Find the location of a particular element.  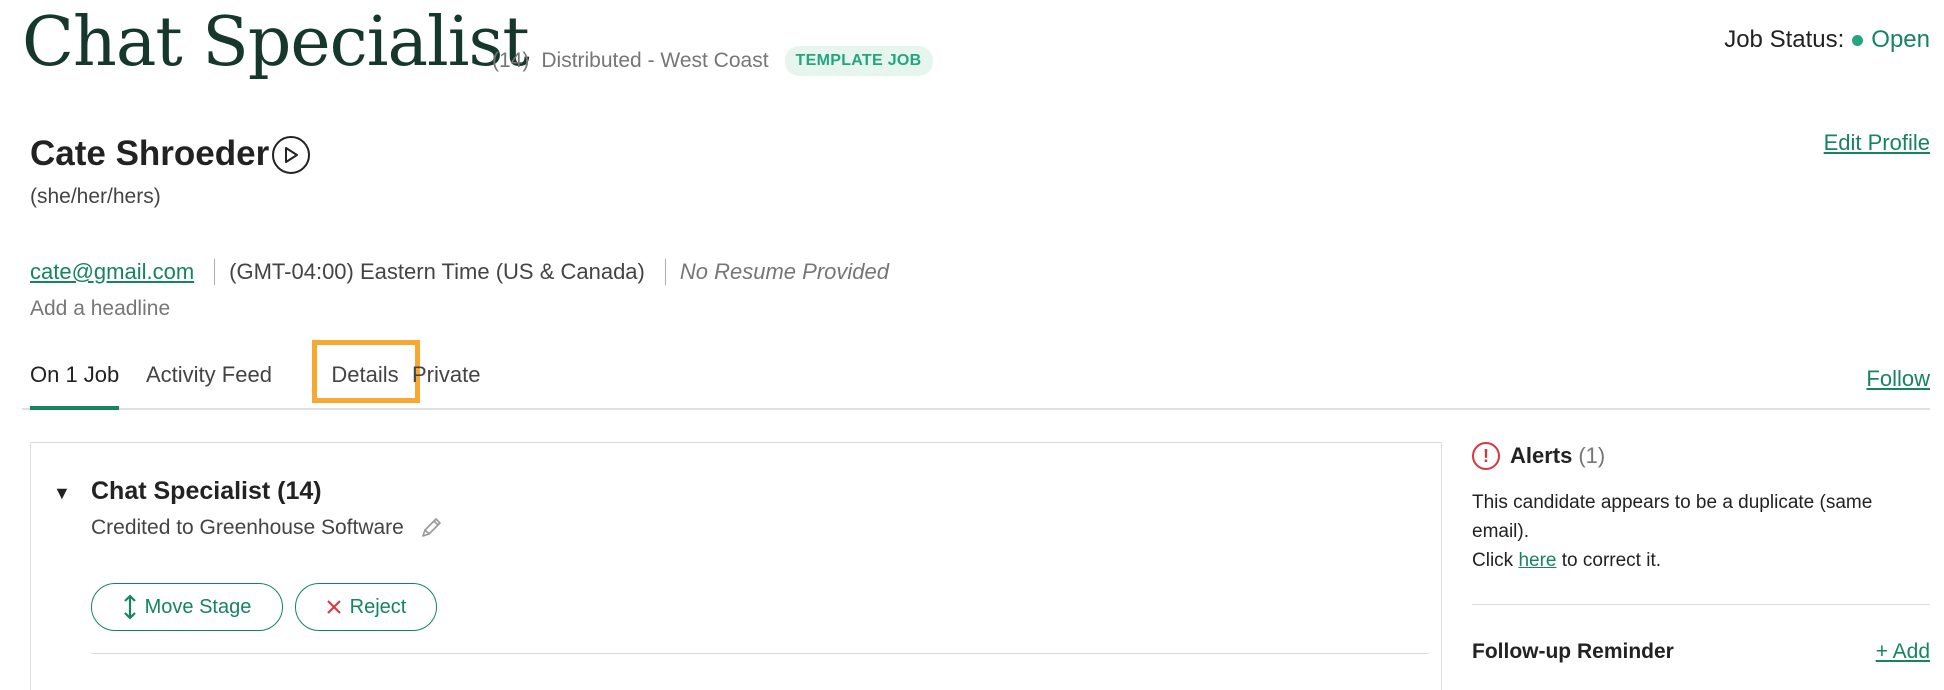

alert-correct-text: to correct it. is located at coordinates (1611, 560).